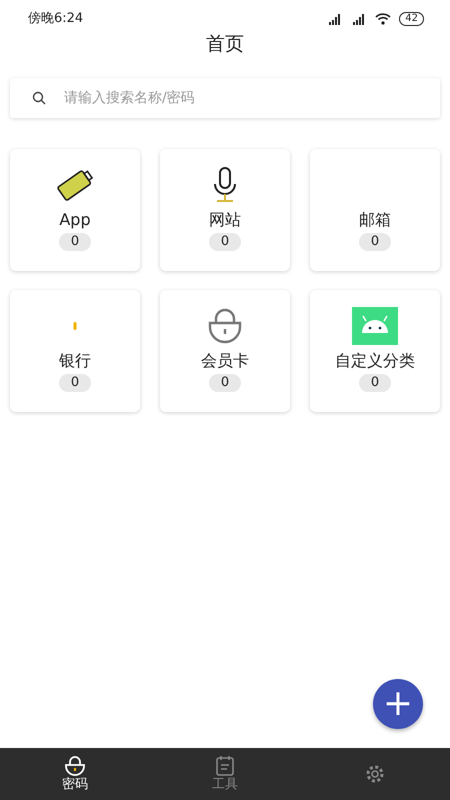 Image resolution: width=450 pixels, height=800 pixels. I want to click on wifi-icon, so click(383, 19).